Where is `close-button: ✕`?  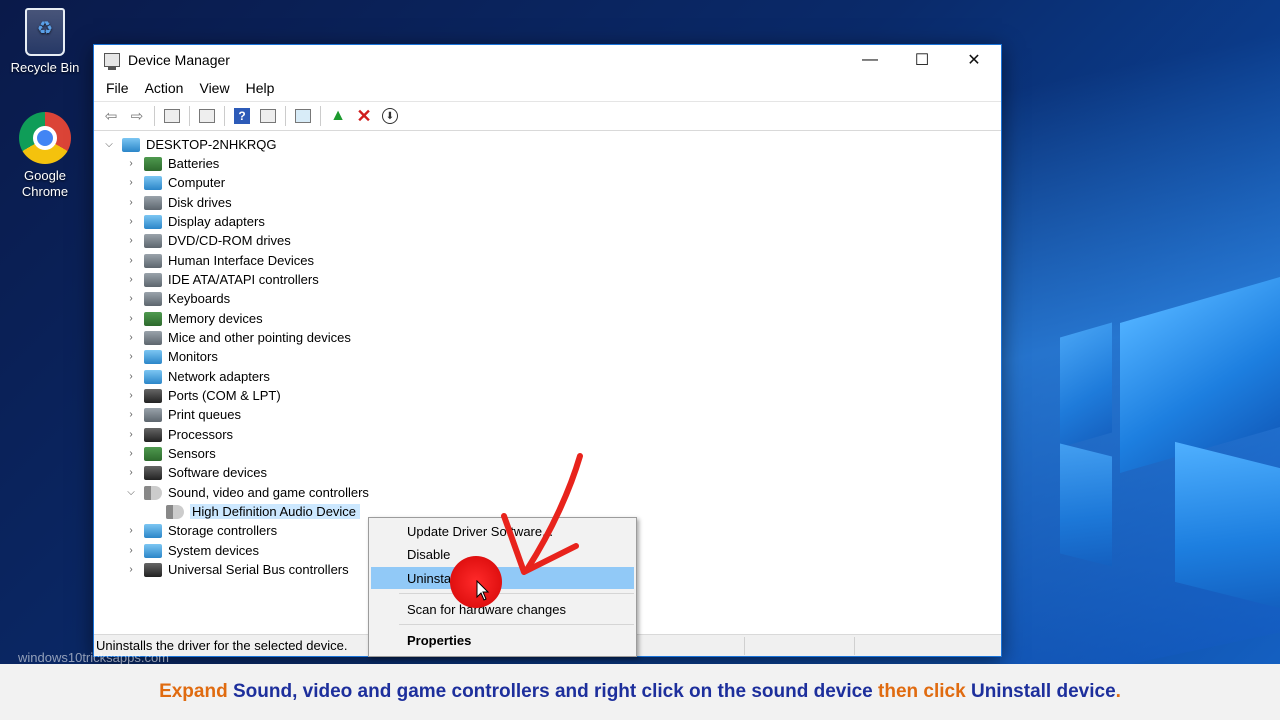
close-button: ✕ is located at coordinates (974, 60).